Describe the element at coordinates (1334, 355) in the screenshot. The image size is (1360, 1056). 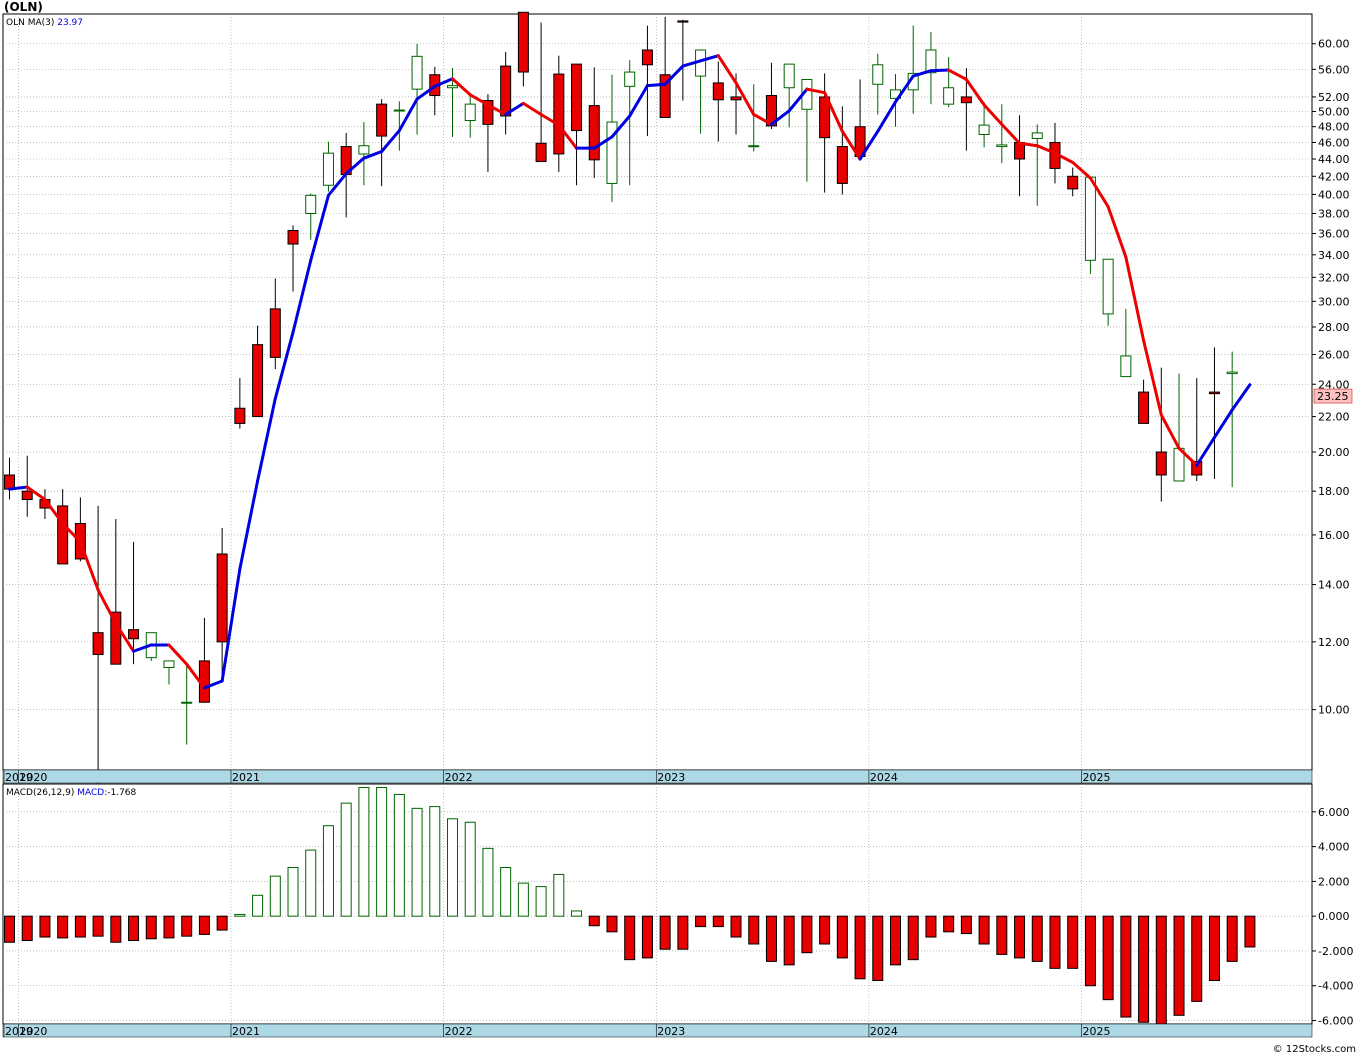
I see `price-y-tick-label: 26.00` at that location.